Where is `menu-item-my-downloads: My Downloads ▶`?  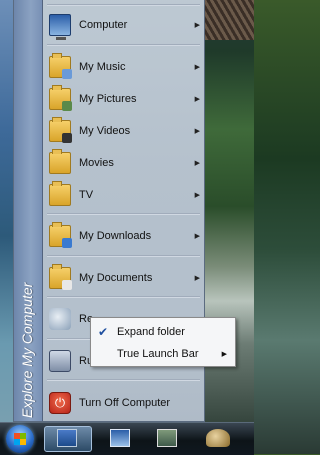 menu-item-my-downloads: My Downloads ▶ is located at coordinates (123, 236).